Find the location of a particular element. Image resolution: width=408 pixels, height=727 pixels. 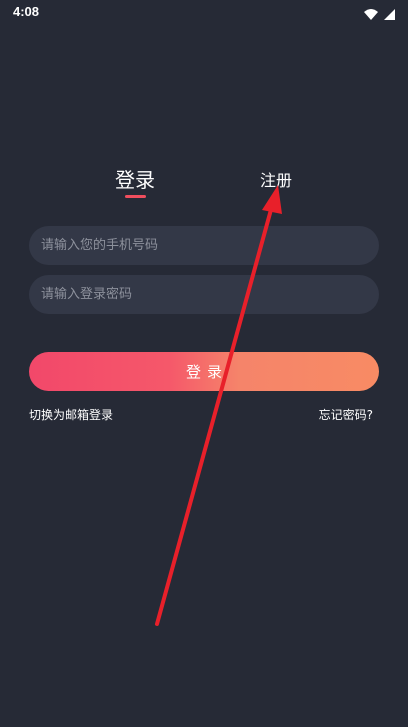

password-input is located at coordinates (204, 294).